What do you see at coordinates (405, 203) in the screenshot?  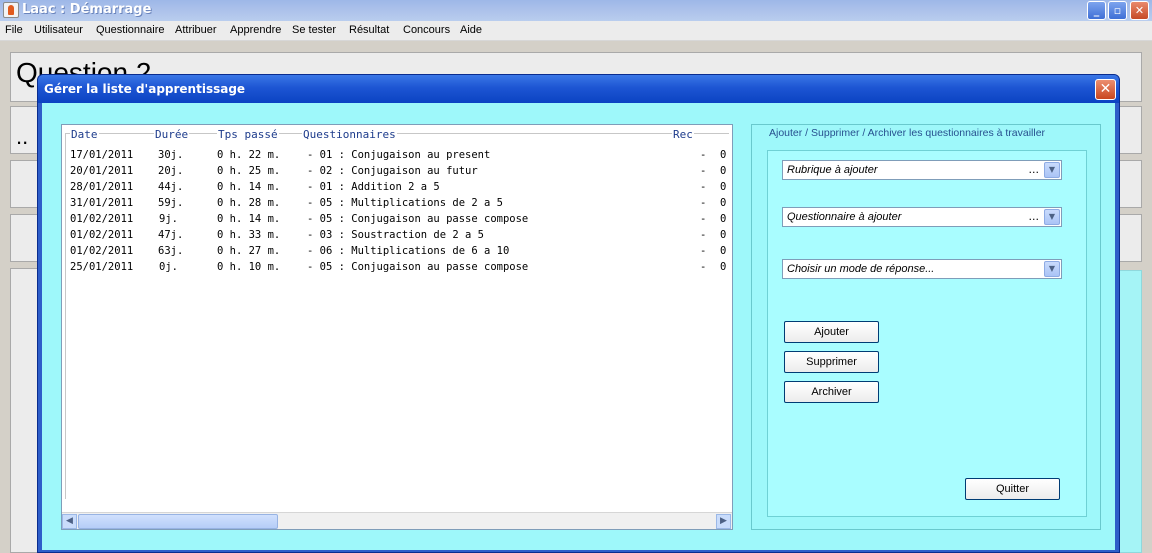 I see `cell-questionnaire: - 05 : Multiplications de 2 a 5` at bounding box center [405, 203].